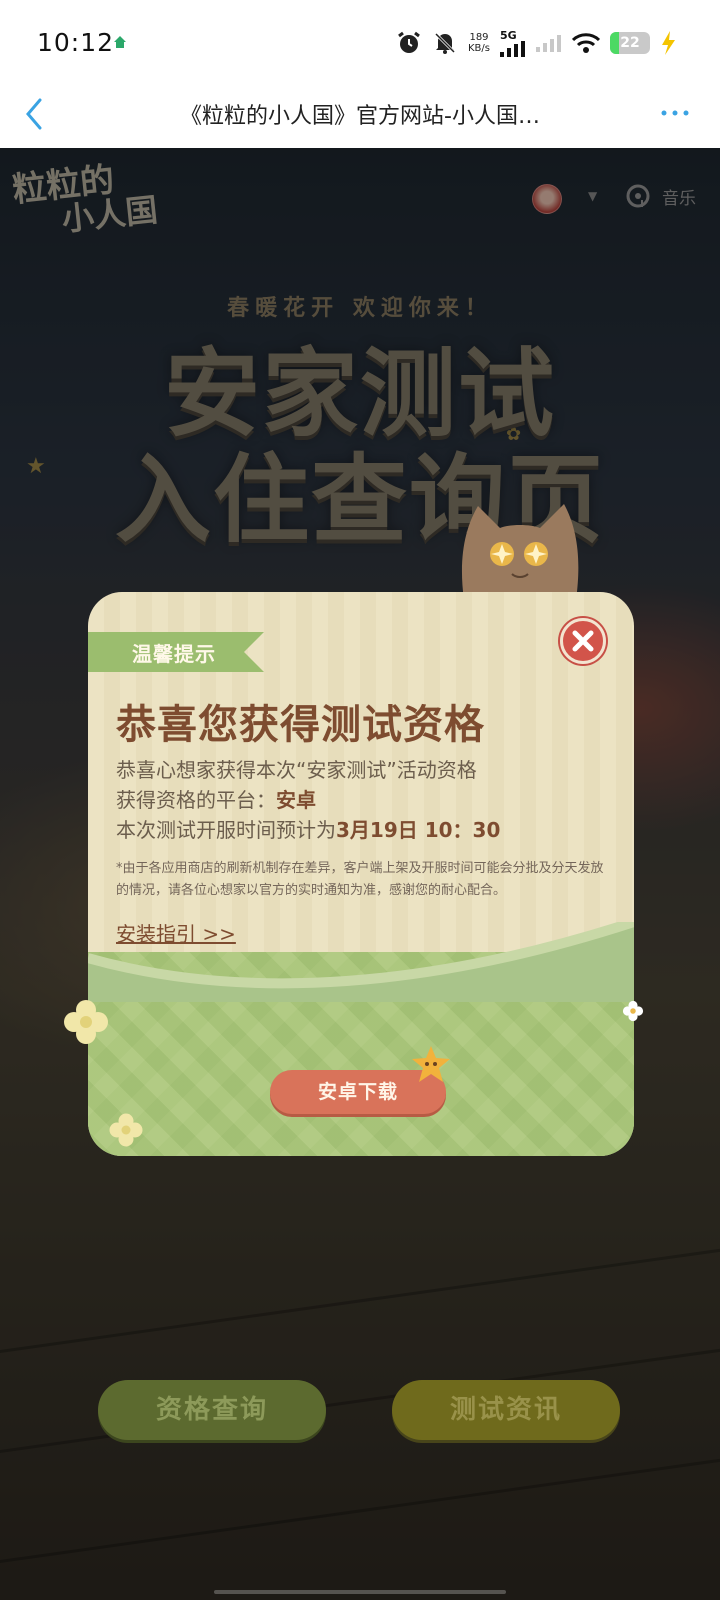 This screenshot has height=1600, width=720. What do you see at coordinates (506, 1410) in the screenshot?
I see `test-news-button: 测试资讯` at bounding box center [506, 1410].